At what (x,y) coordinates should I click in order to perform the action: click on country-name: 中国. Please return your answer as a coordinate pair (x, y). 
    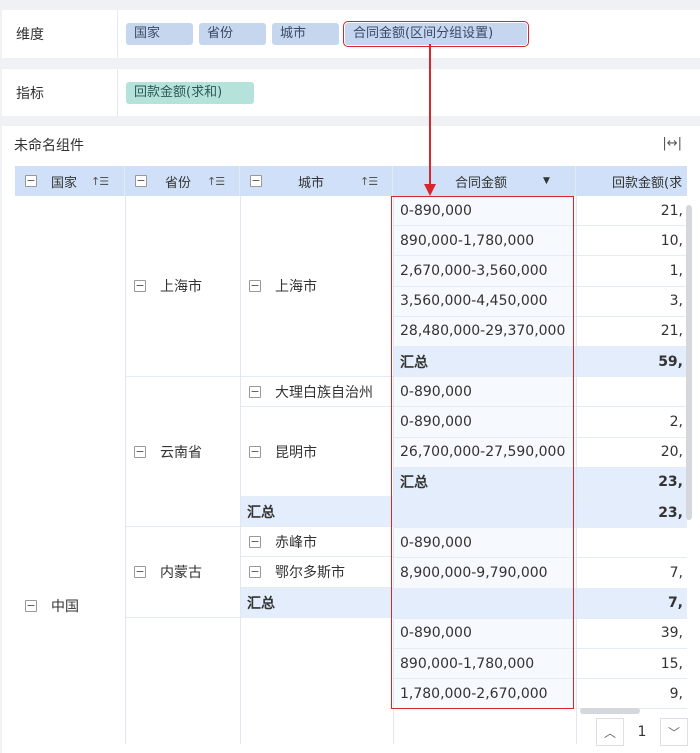
    Looking at the image, I should click on (65, 607).